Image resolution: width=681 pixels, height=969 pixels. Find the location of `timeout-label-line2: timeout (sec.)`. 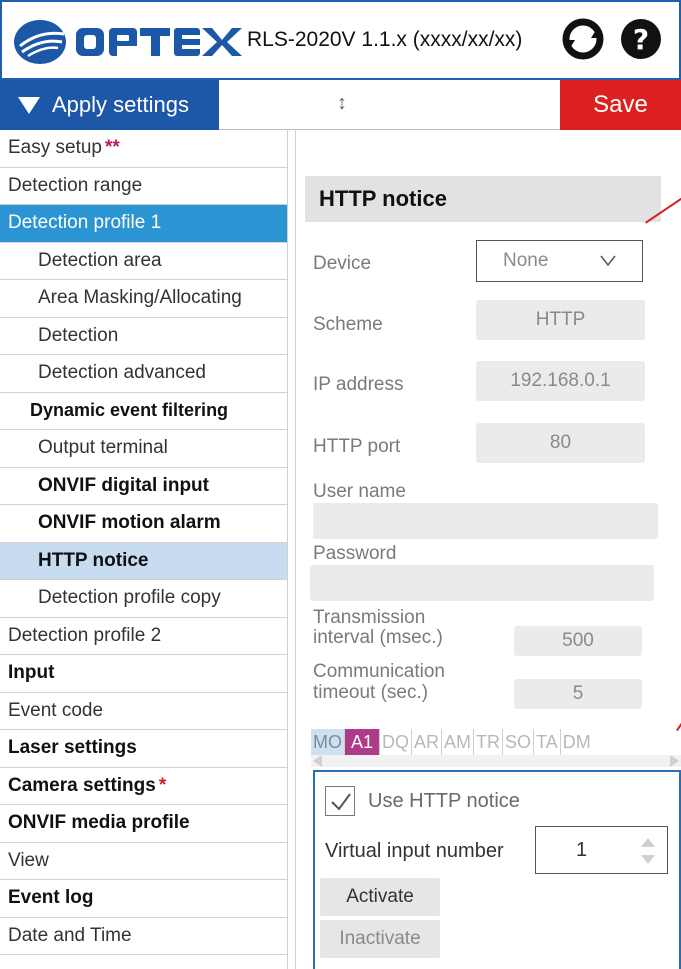

timeout-label-line2: timeout (sec.) is located at coordinates (371, 692).